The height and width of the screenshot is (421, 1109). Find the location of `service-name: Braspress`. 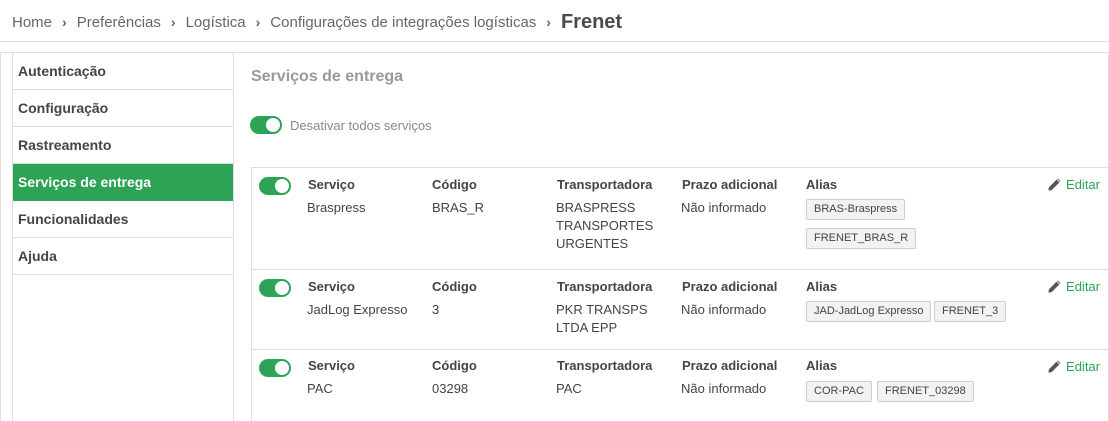

service-name: Braspress is located at coordinates (336, 207).